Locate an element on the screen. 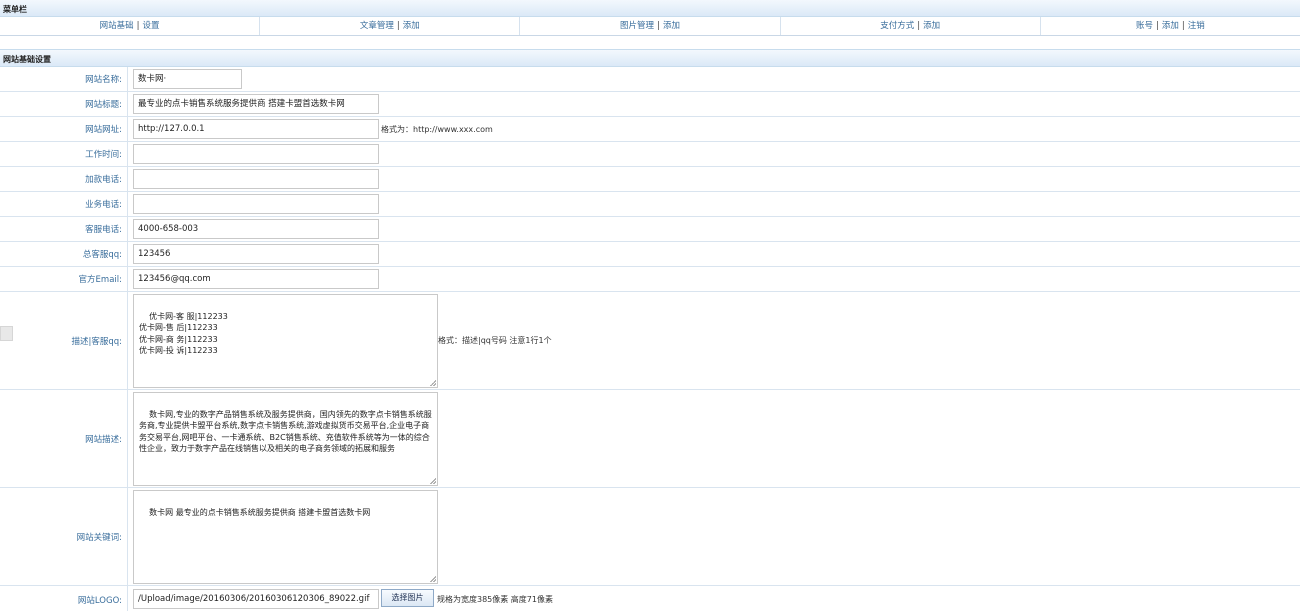  row-site-name: 网站名称: 数卡网· is located at coordinates (650, 79).